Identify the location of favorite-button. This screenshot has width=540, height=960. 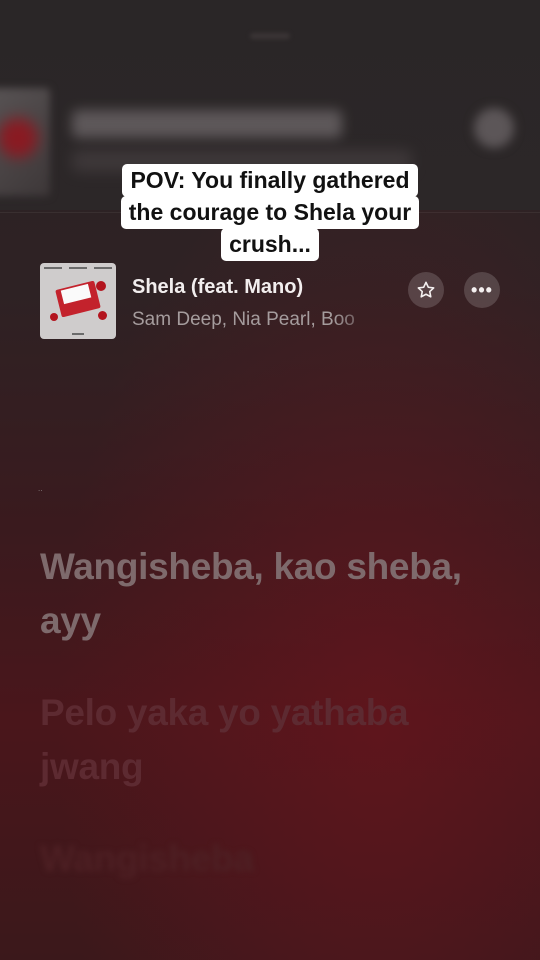
(426, 290).